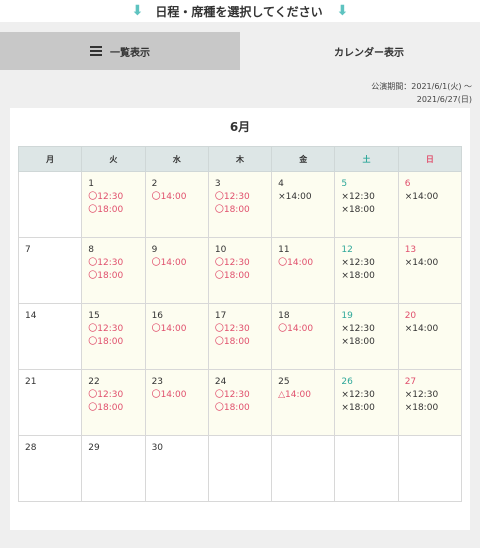  What do you see at coordinates (366, 204) in the screenshot?
I see `calendar-day-cell: 5 ×12:30 ×18:00` at bounding box center [366, 204].